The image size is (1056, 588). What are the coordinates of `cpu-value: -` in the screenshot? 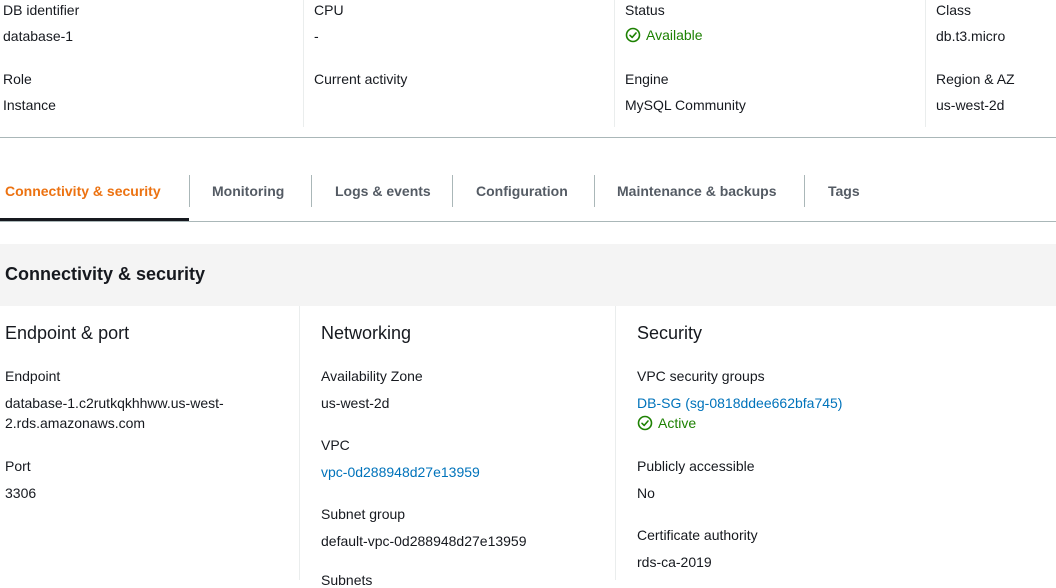 It's located at (316, 36).